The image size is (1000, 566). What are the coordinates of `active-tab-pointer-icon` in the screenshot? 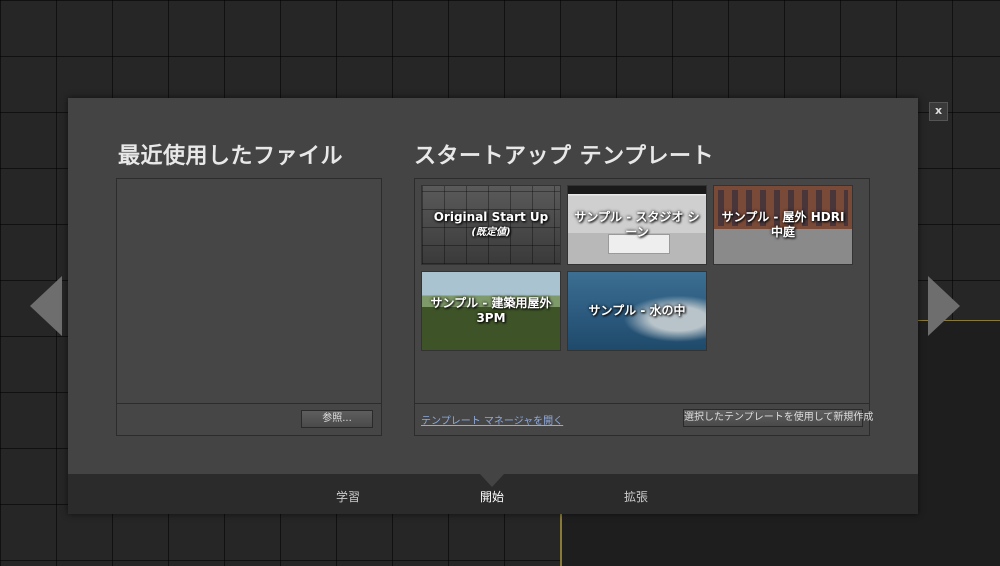 It's located at (492, 480).